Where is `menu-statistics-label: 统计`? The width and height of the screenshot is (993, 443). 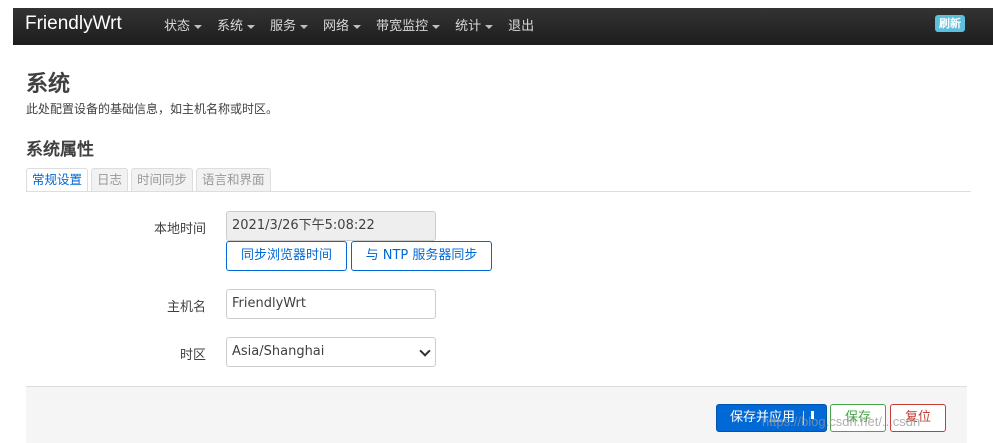
menu-statistics-label: 统计 is located at coordinates (468, 26).